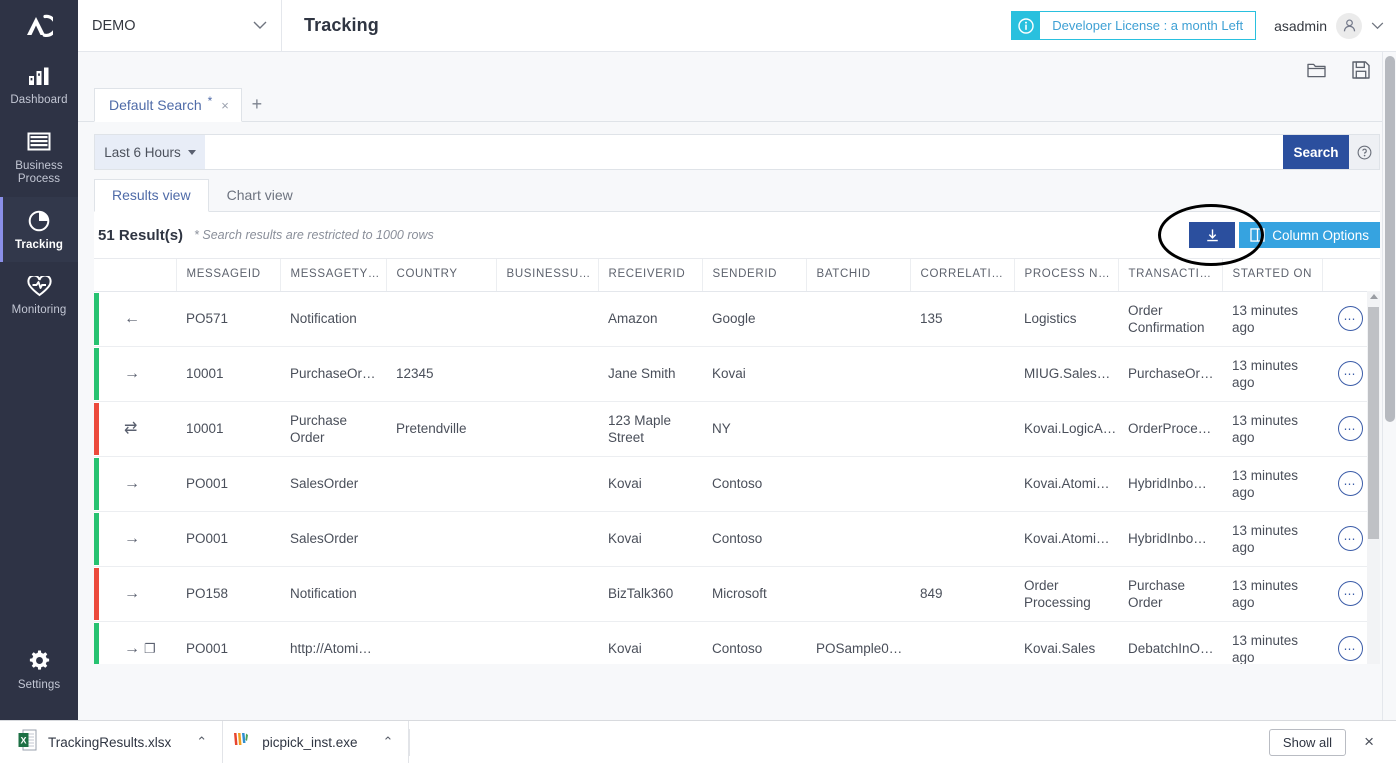 This screenshot has height=763, width=1396. What do you see at coordinates (858, 275) in the screenshot?
I see `col-batchid: BATCHID` at bounding box center [858, 275].